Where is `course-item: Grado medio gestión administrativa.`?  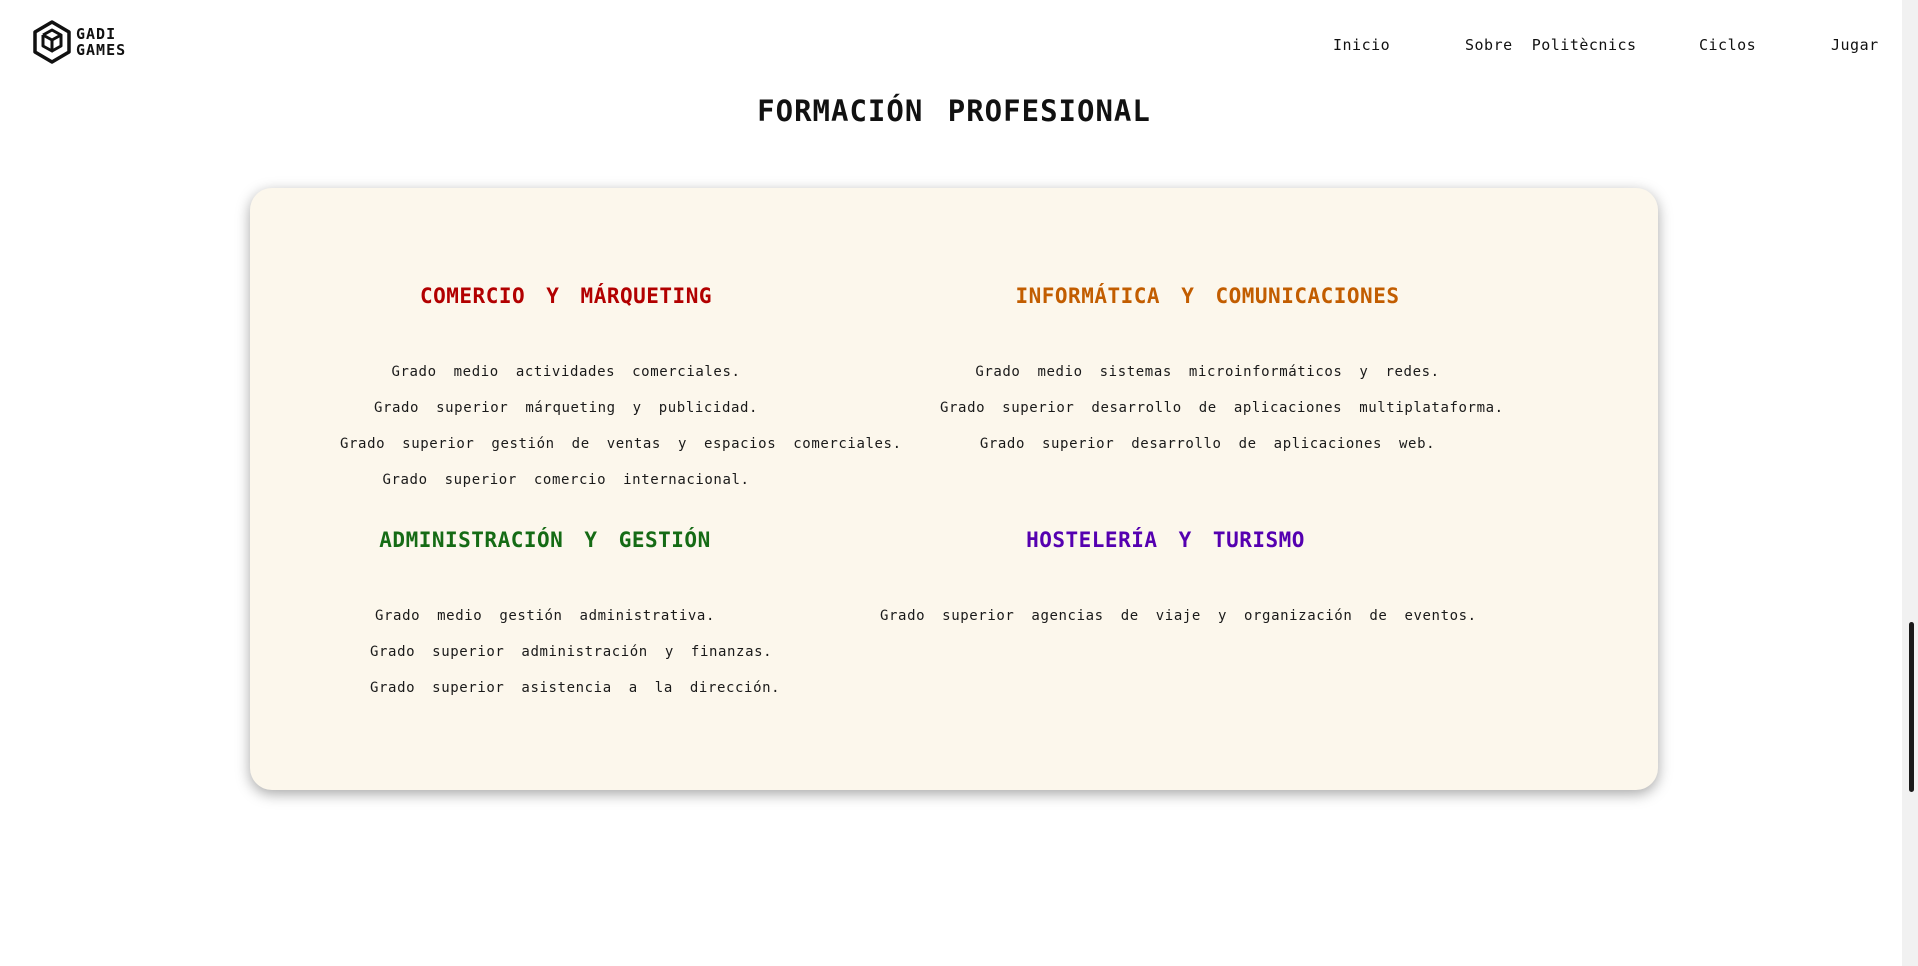
course-item: Grado medio gestión administrativa. is located at coordinates (544, 616).